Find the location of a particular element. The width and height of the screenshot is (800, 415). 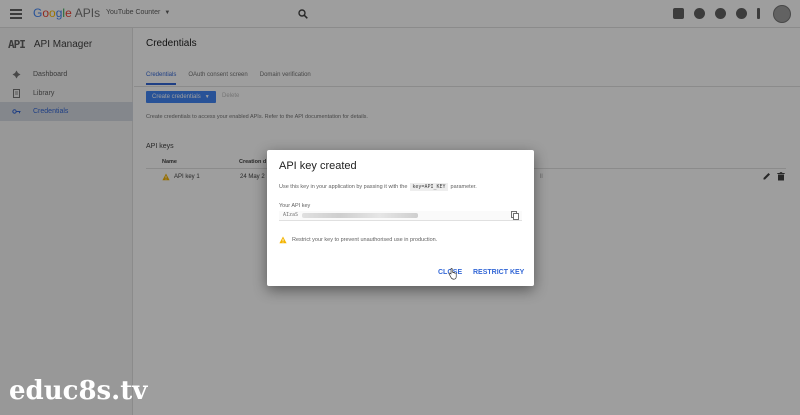

copy-icon is located at coordinates (515, 215).